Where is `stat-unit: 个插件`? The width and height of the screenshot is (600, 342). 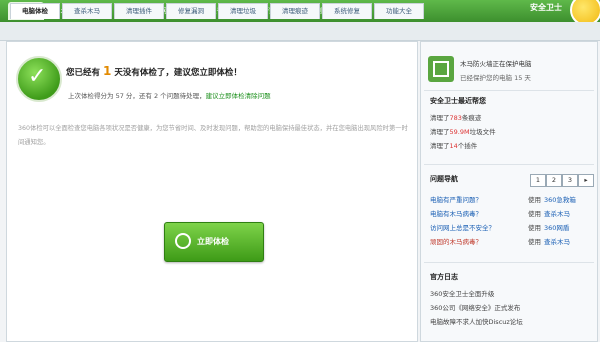
stat-unit: 个插件 is located at coordinates (467, 146).